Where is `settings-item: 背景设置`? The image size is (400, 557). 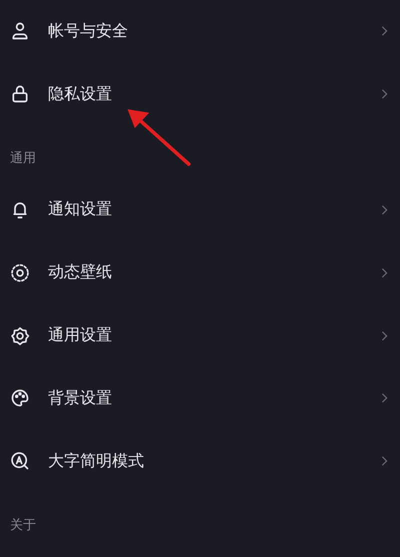
settings-item: 背景设置 is located at coordinates (200, 398).